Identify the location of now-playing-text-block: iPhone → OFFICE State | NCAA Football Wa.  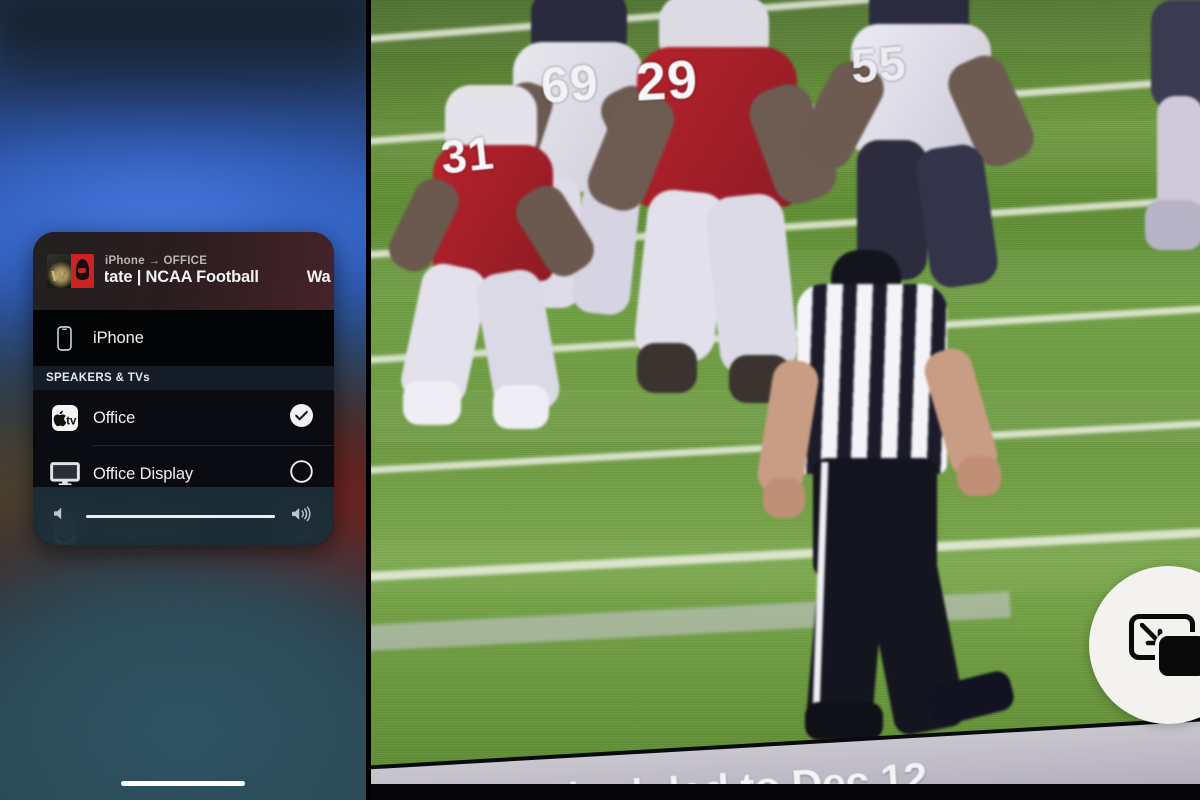
(219, 271).